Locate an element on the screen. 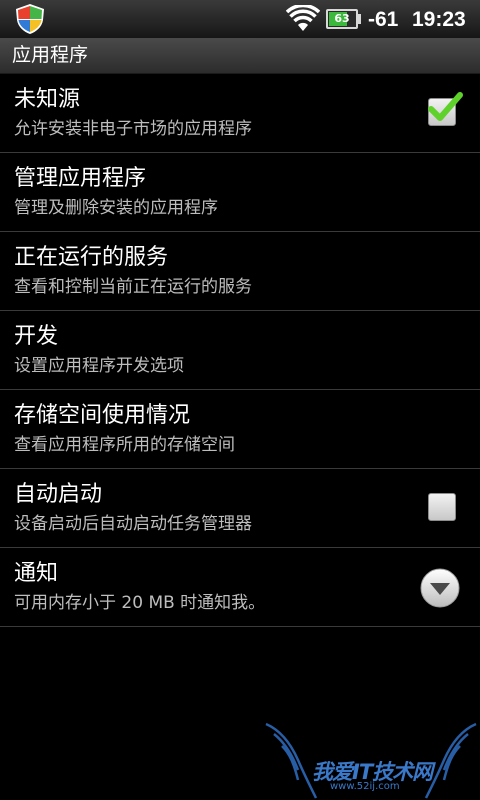  status-bar: 63 -61 19:23 is located at coordinates (240, 19).